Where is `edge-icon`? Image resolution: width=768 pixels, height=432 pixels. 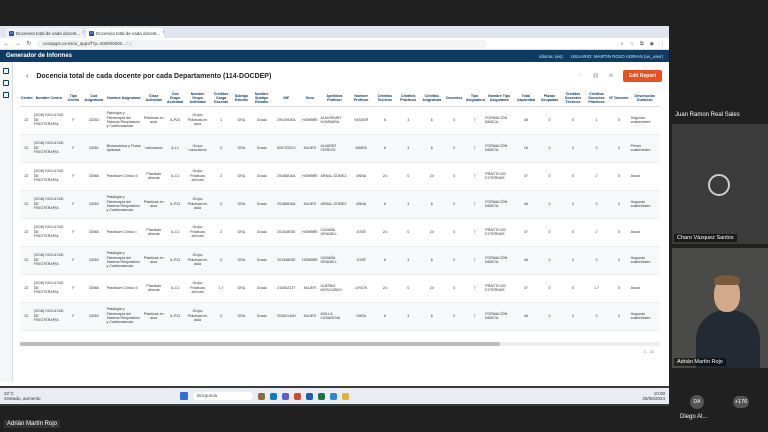 edge-icon is located at coordinates (273, 396).